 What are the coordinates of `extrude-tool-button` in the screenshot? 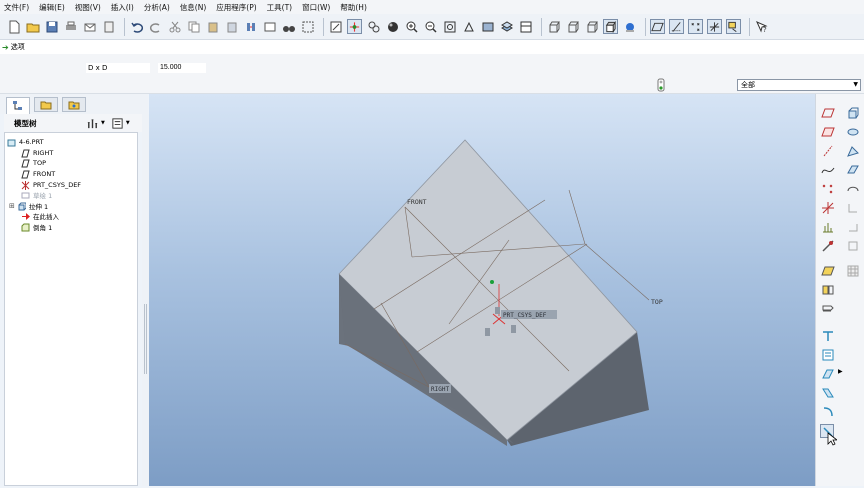 It's located at (853, 113).